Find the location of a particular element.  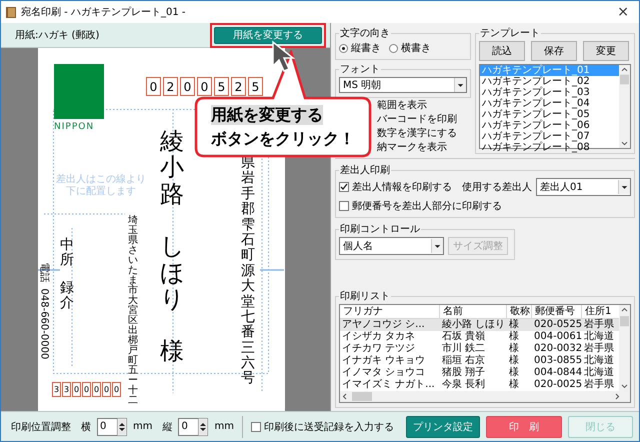

logo-text: NIPPON is located at coordinates (74, 127).